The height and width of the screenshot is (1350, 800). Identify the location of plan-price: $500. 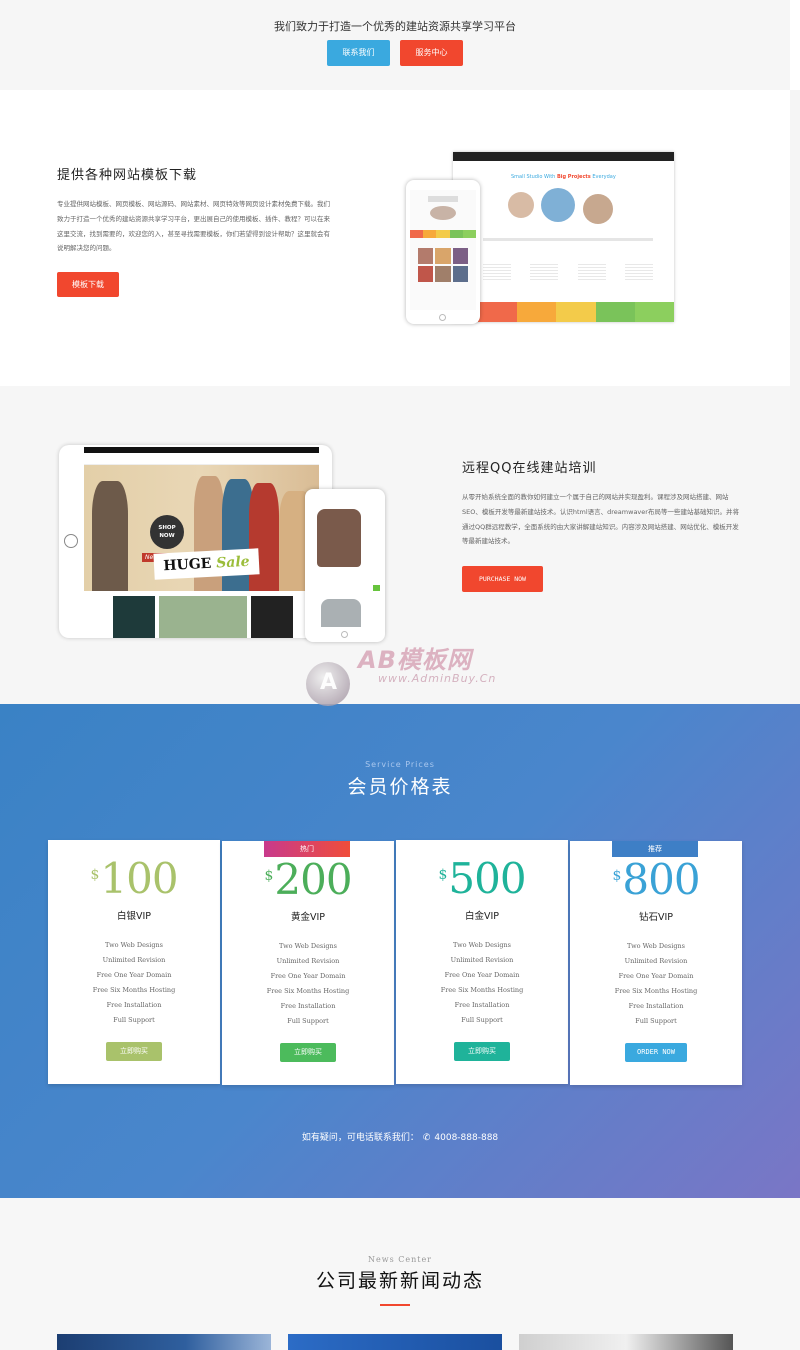
(482, 878).